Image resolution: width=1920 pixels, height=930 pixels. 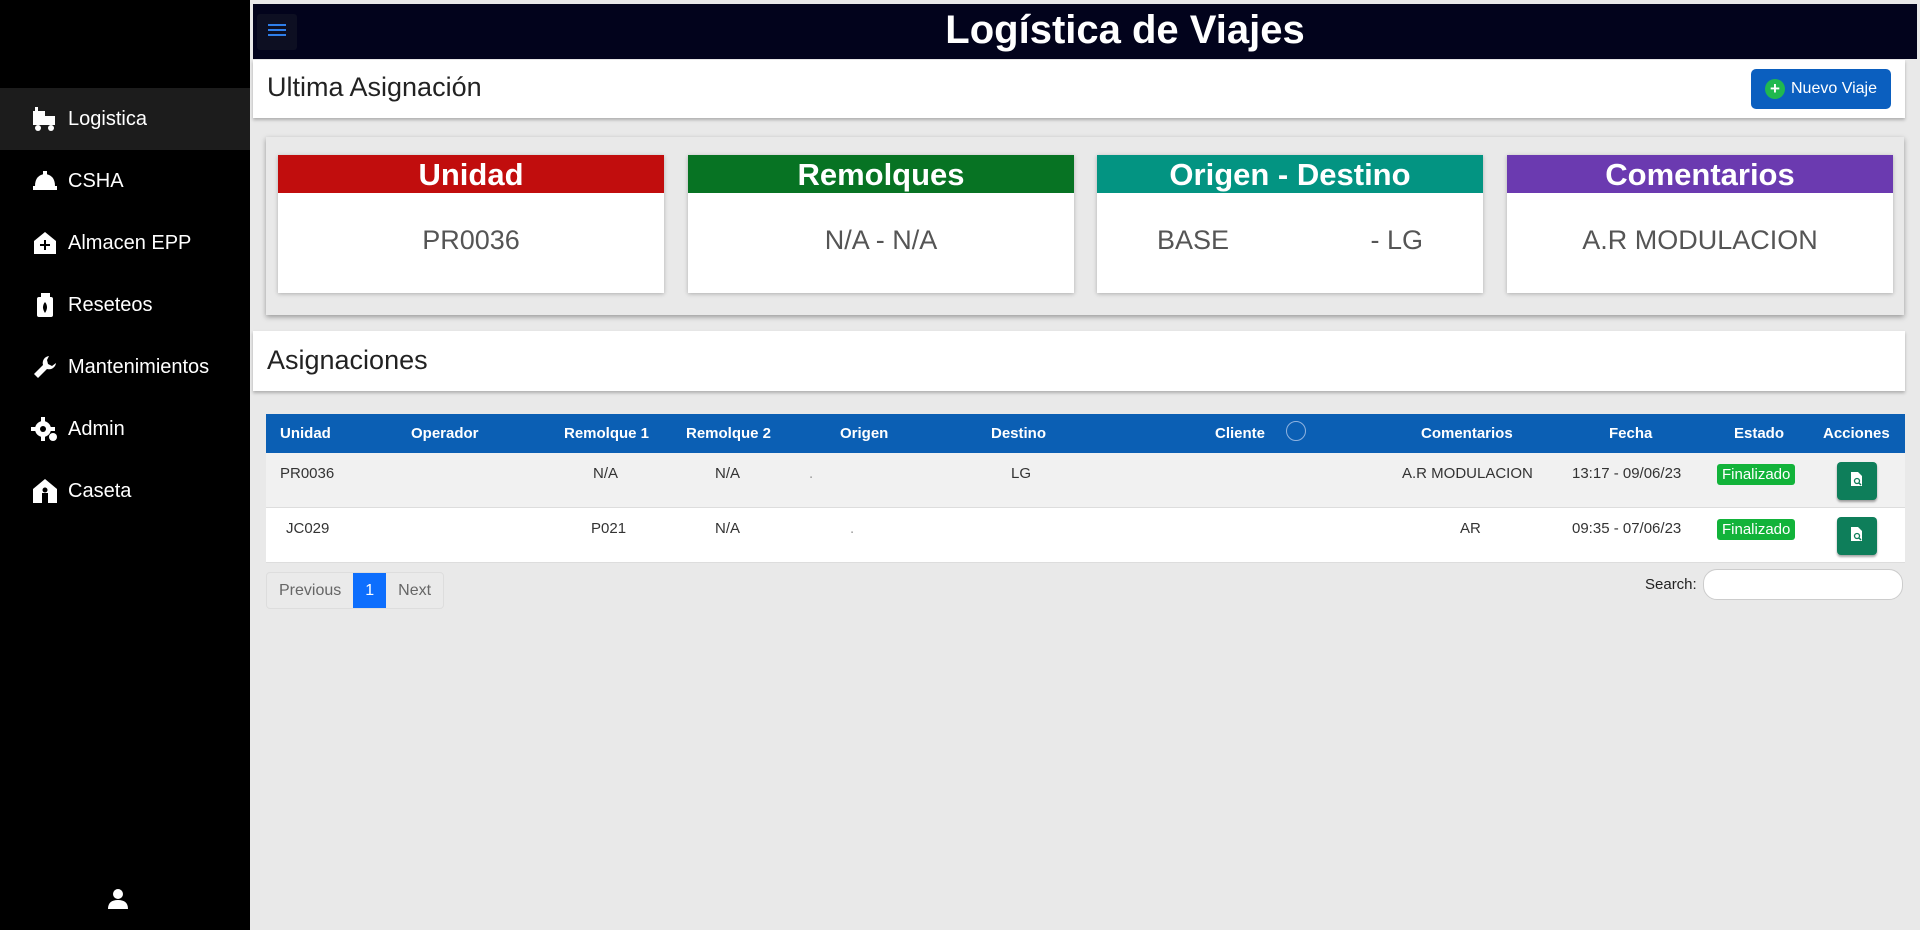 What do you see at coordinates (45, 367) in the screenshot?
I see `wrench-icon` at bounding box center [45, 367].